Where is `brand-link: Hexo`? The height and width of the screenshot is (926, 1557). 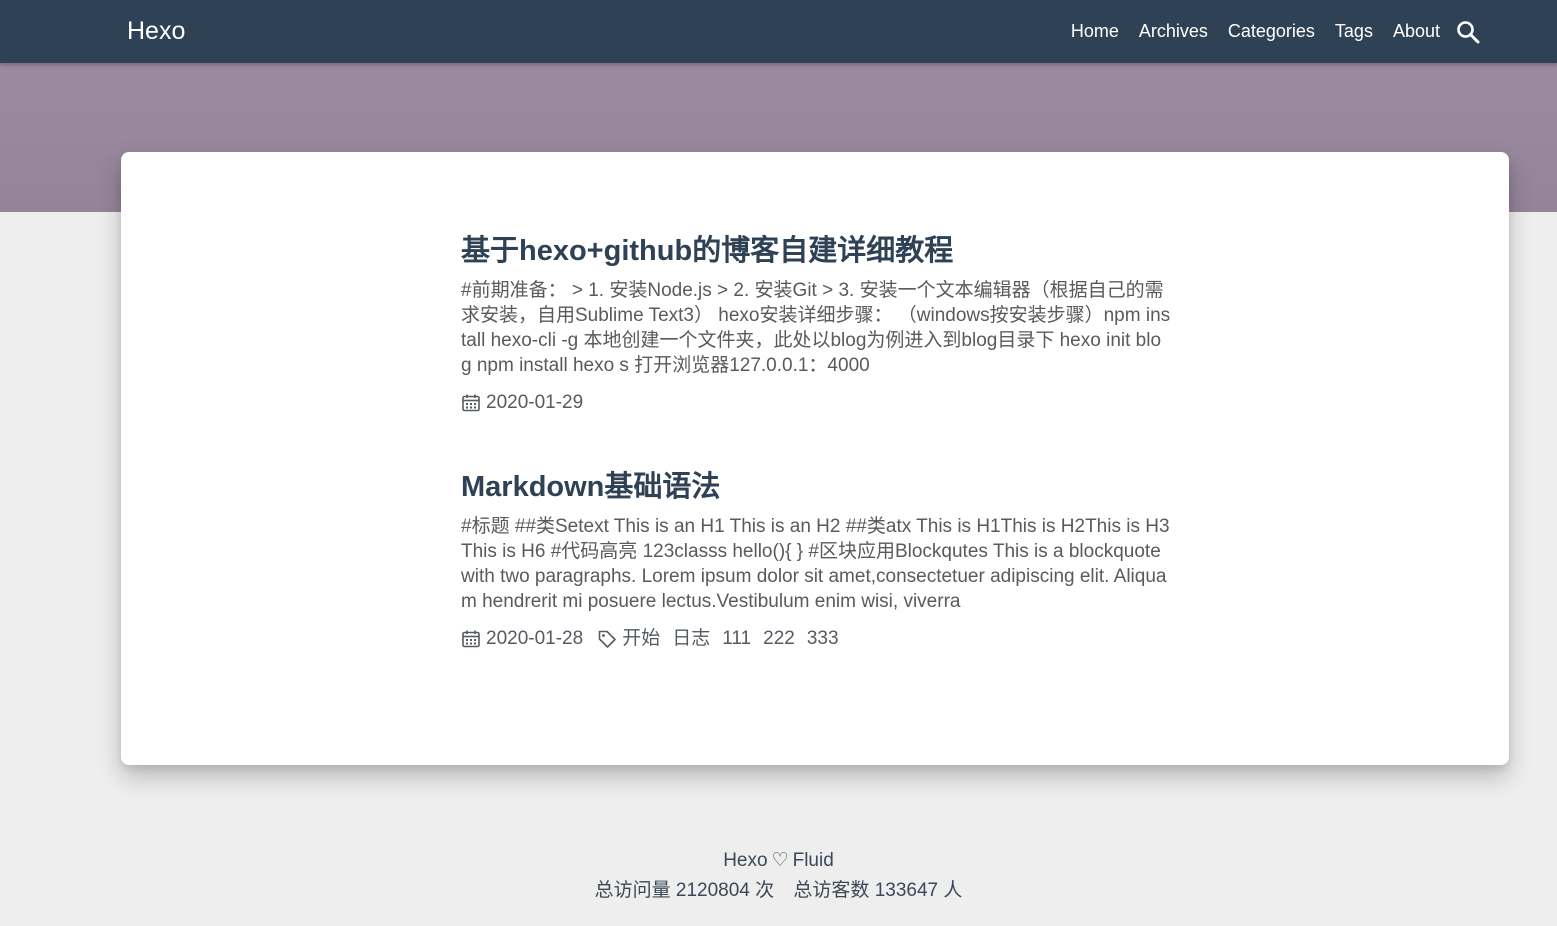
brand-link: Hexo is located at coordinates (156, 31).